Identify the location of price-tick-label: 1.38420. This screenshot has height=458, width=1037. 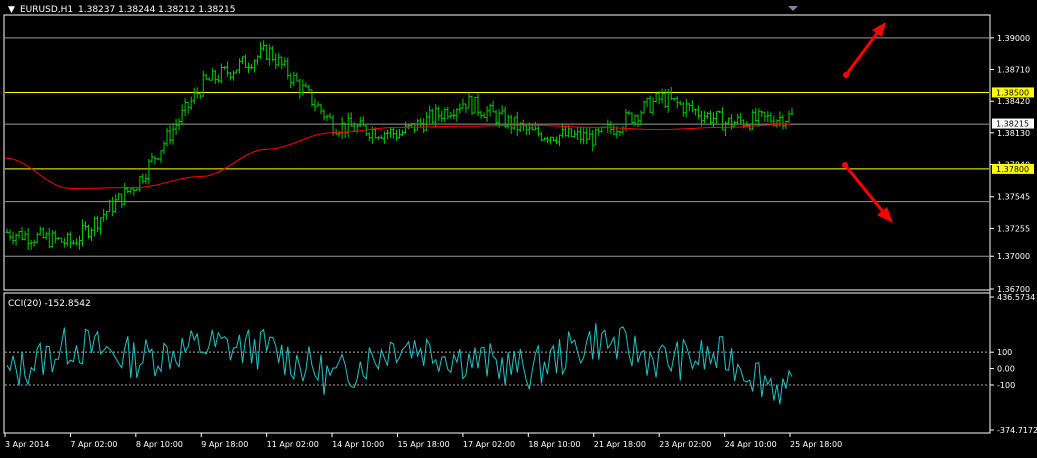
(1013, 101).